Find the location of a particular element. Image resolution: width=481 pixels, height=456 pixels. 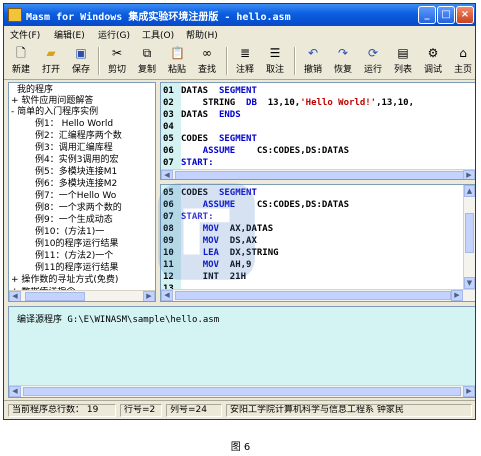

tree-item: 例3：调用汇编库程 is located at coordinates (74, 148).